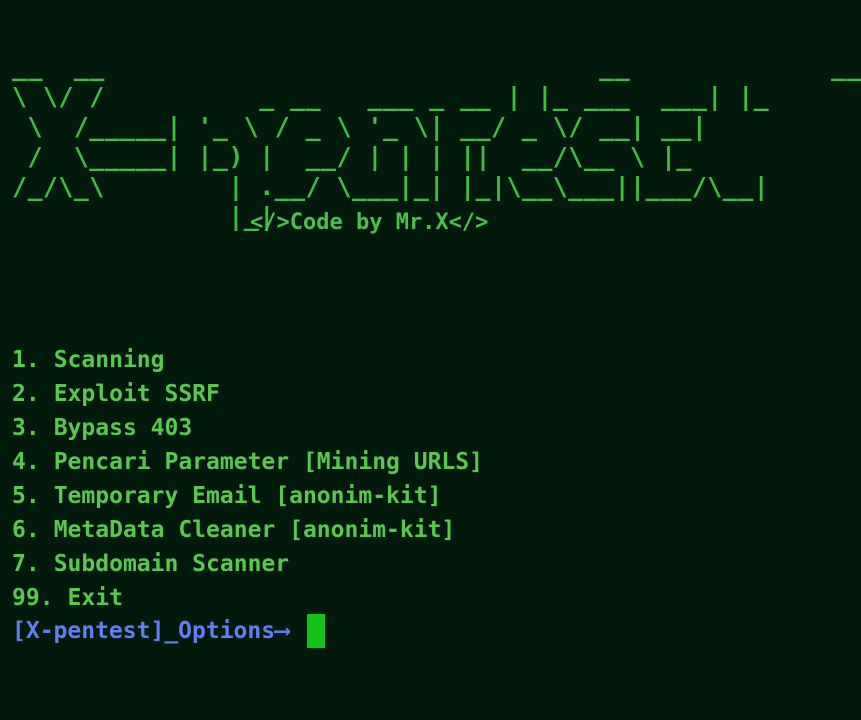 The width and height of the screenshot is (861, 720). What do you see at coordinates (26, 496) in the screenshot?
I see `menu-item-number: 5.` at bounding box center [26, 496].